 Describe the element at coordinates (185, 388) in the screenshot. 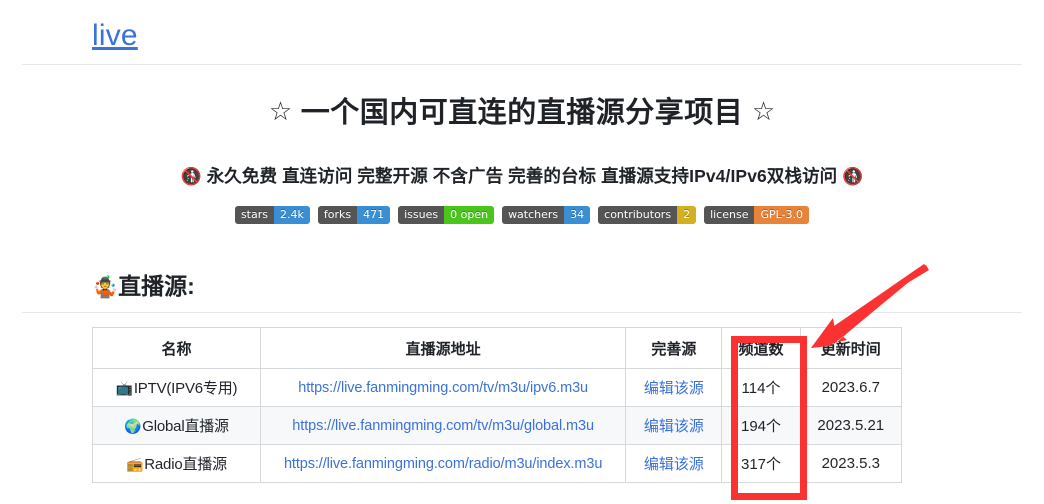

I see `source-name-text: IPTV(IPV6专用)` at that location.